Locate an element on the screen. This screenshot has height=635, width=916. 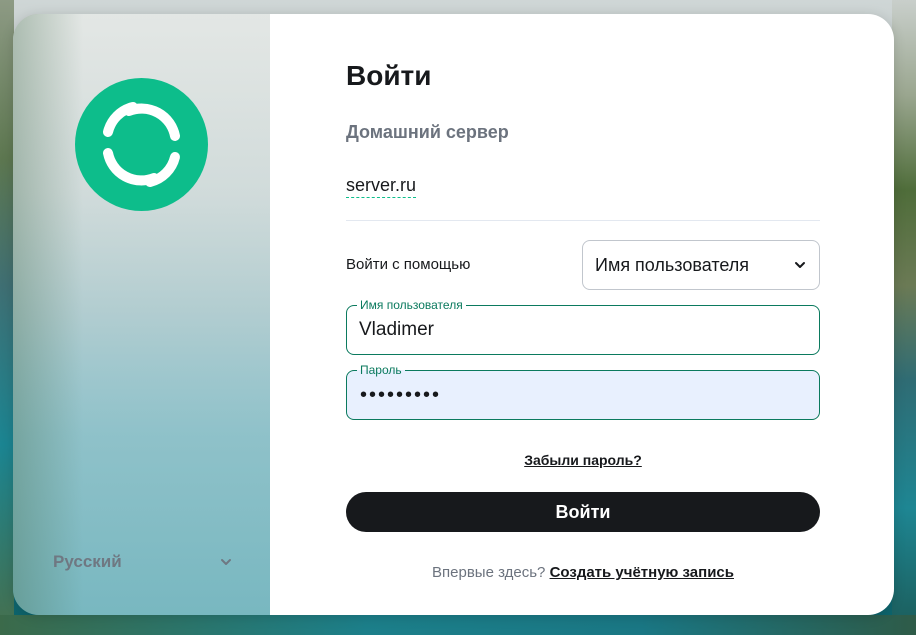
forgot-password-link: Забыли пароль? is located at coordinates (583, 460).